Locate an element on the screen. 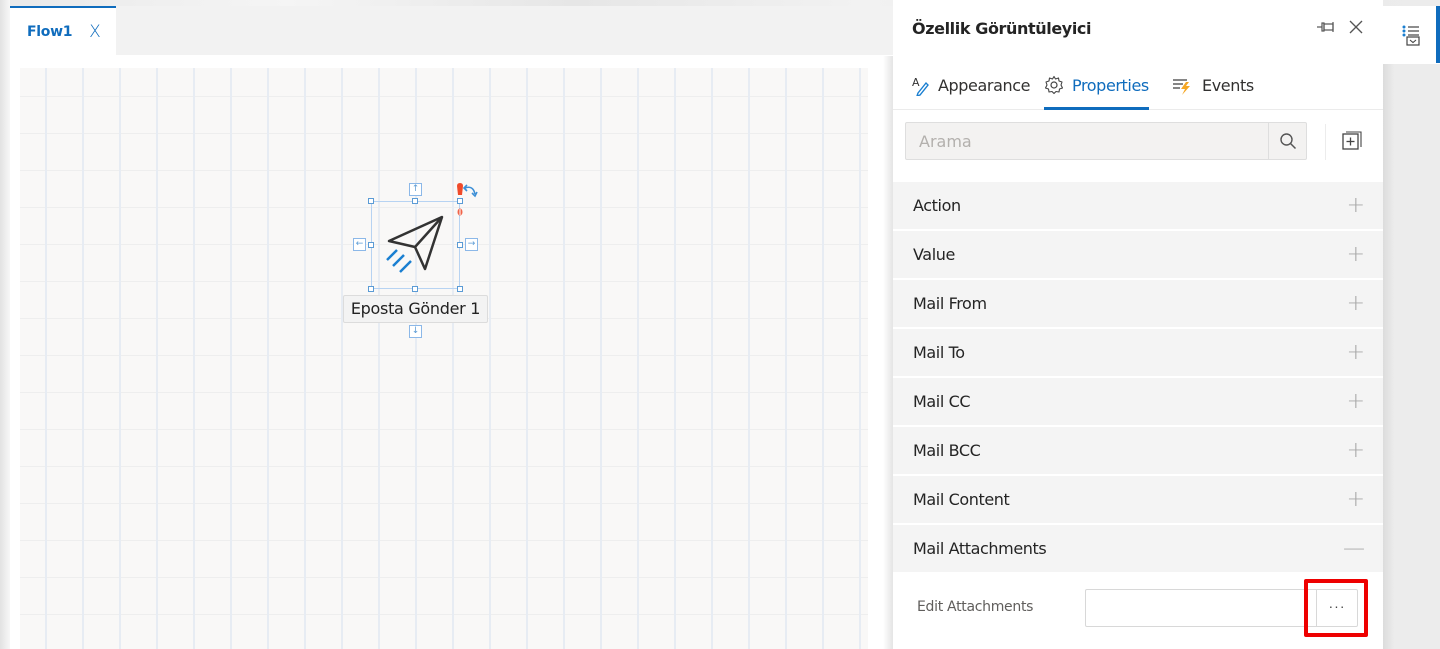  side-toolbar is located at coordinates (1411, 327).